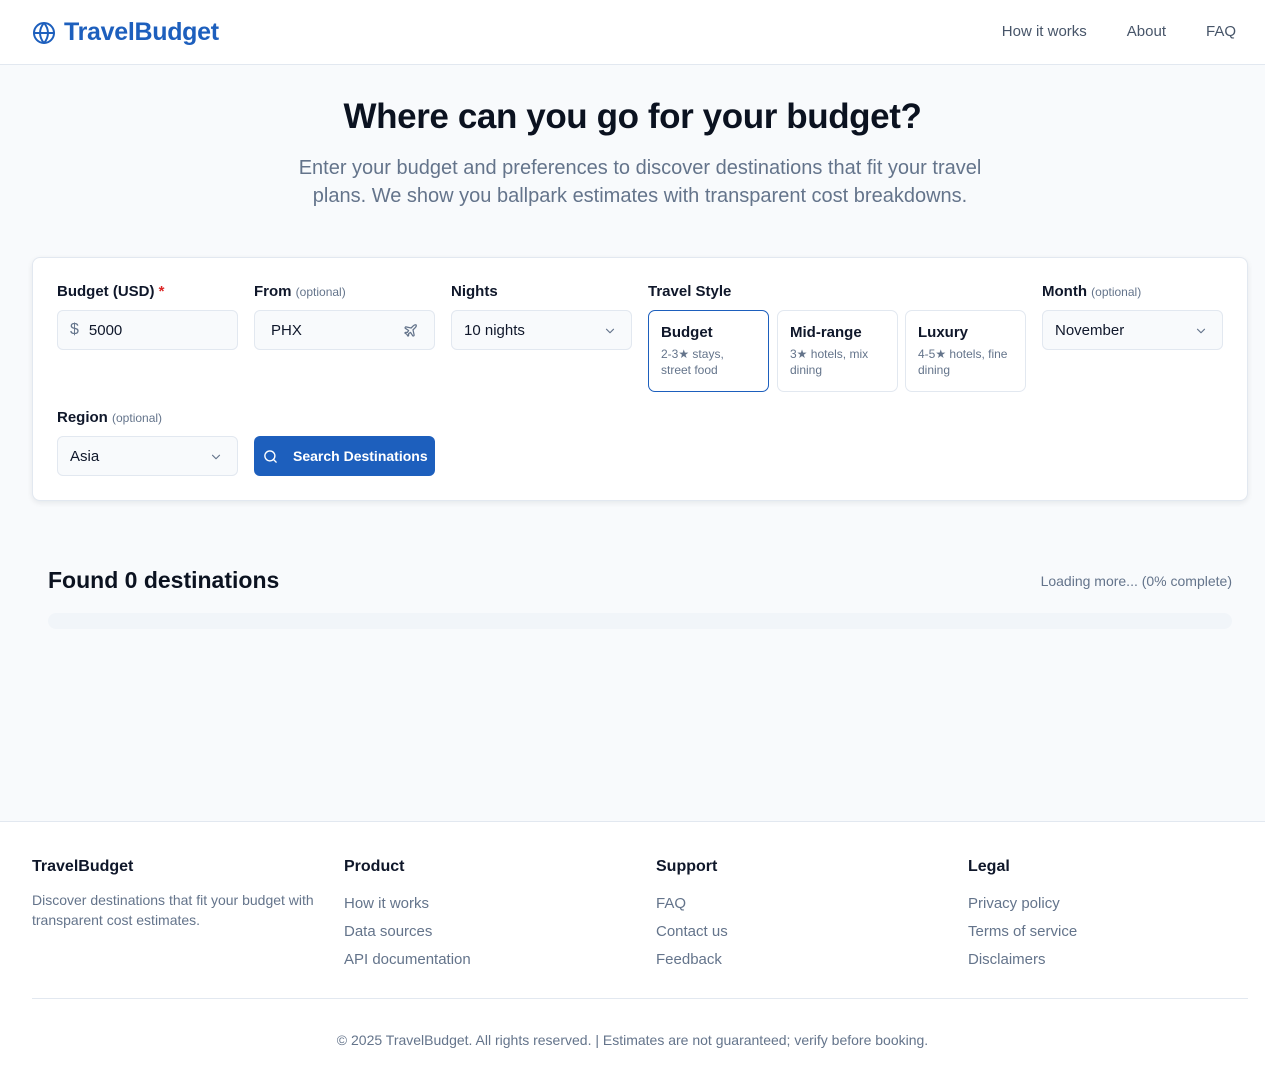 The width and height of the screenshot is (1265, 1083). I want to click on from-input: PHX, so click(344, 330).